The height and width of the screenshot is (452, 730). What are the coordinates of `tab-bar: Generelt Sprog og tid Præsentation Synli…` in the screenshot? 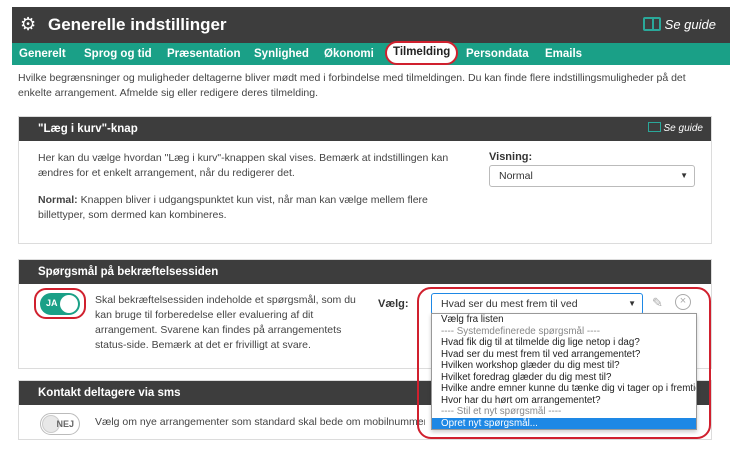 It's located at (371, 53).